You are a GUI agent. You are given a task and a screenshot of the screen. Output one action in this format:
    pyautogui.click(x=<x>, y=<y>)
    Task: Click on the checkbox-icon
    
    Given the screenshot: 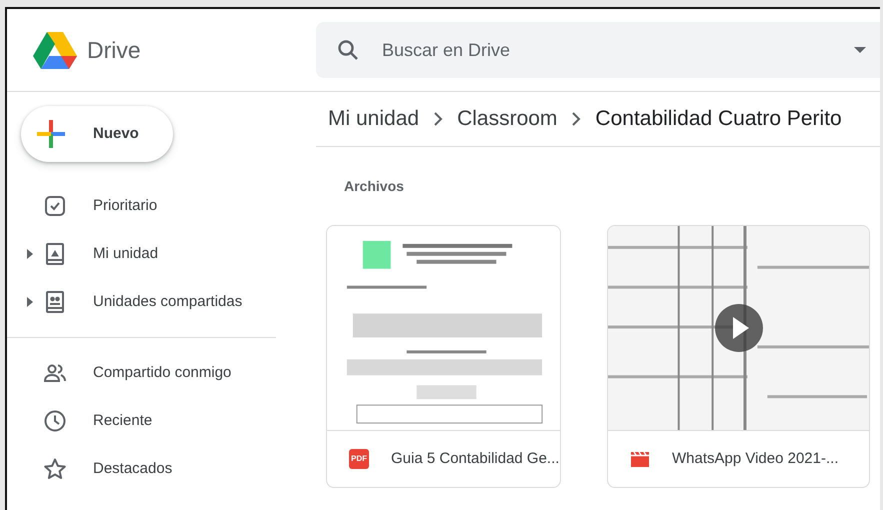 What is the action you would take?
    pyautogui.click(x=55, y=206)
    